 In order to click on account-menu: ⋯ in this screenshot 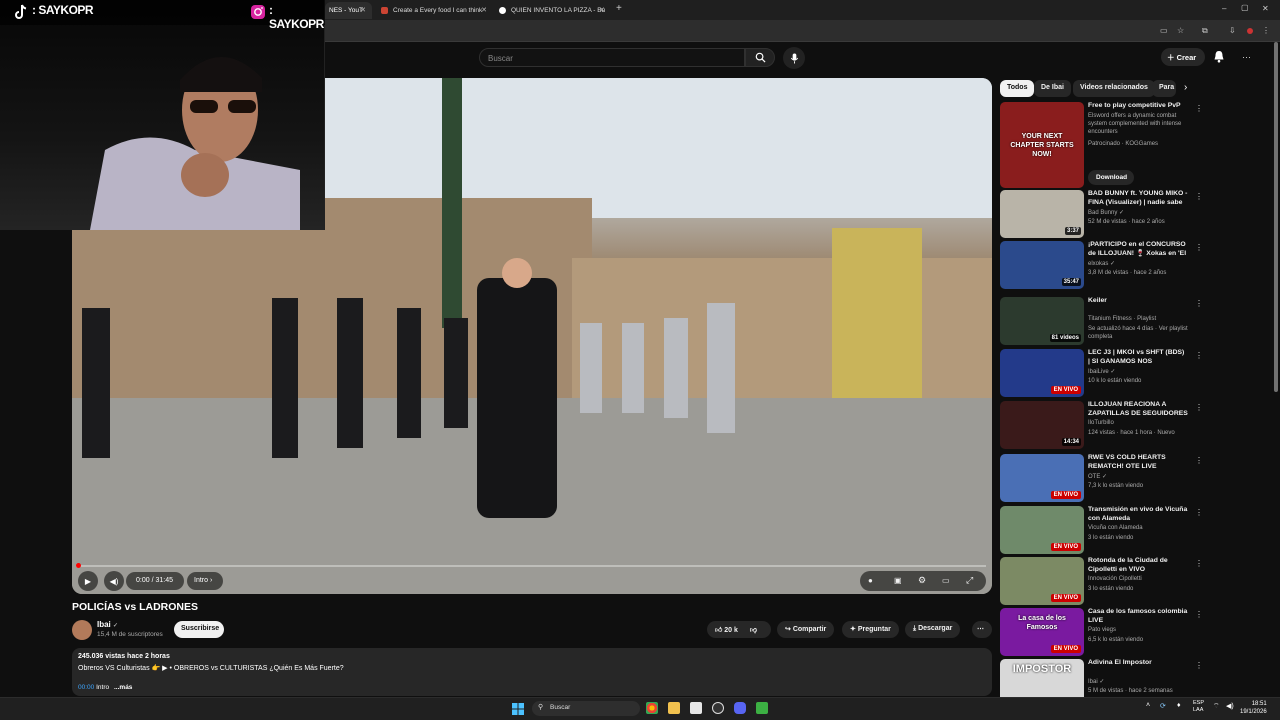, I will do `click(1246, 57)`.